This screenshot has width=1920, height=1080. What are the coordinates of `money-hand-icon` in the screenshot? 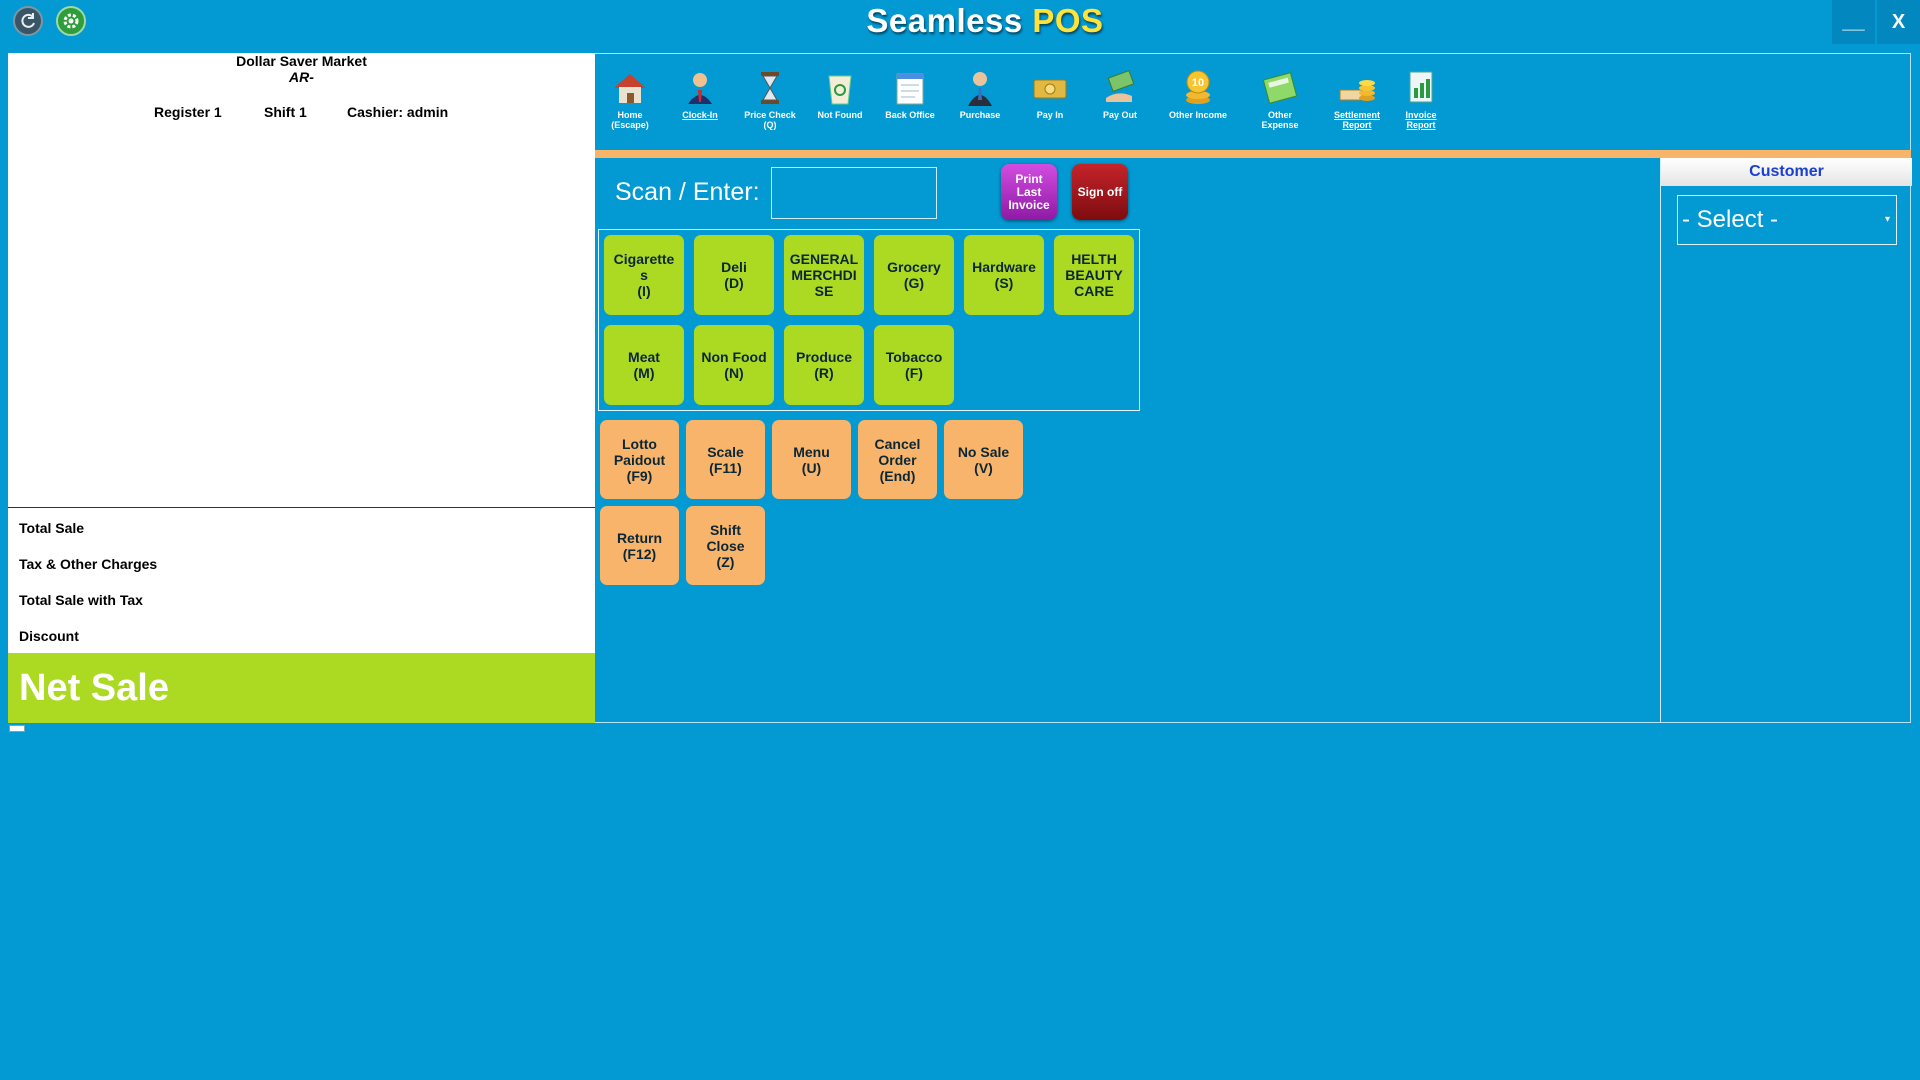 It's located at (1120, 88).